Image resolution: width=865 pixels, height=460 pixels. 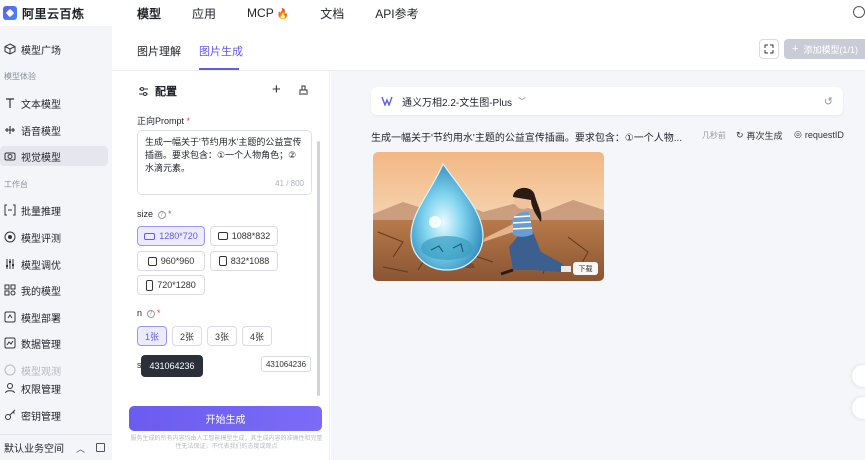 I want to click on topnav-mcp: MCP 🔥, so click(x=268, y=13).